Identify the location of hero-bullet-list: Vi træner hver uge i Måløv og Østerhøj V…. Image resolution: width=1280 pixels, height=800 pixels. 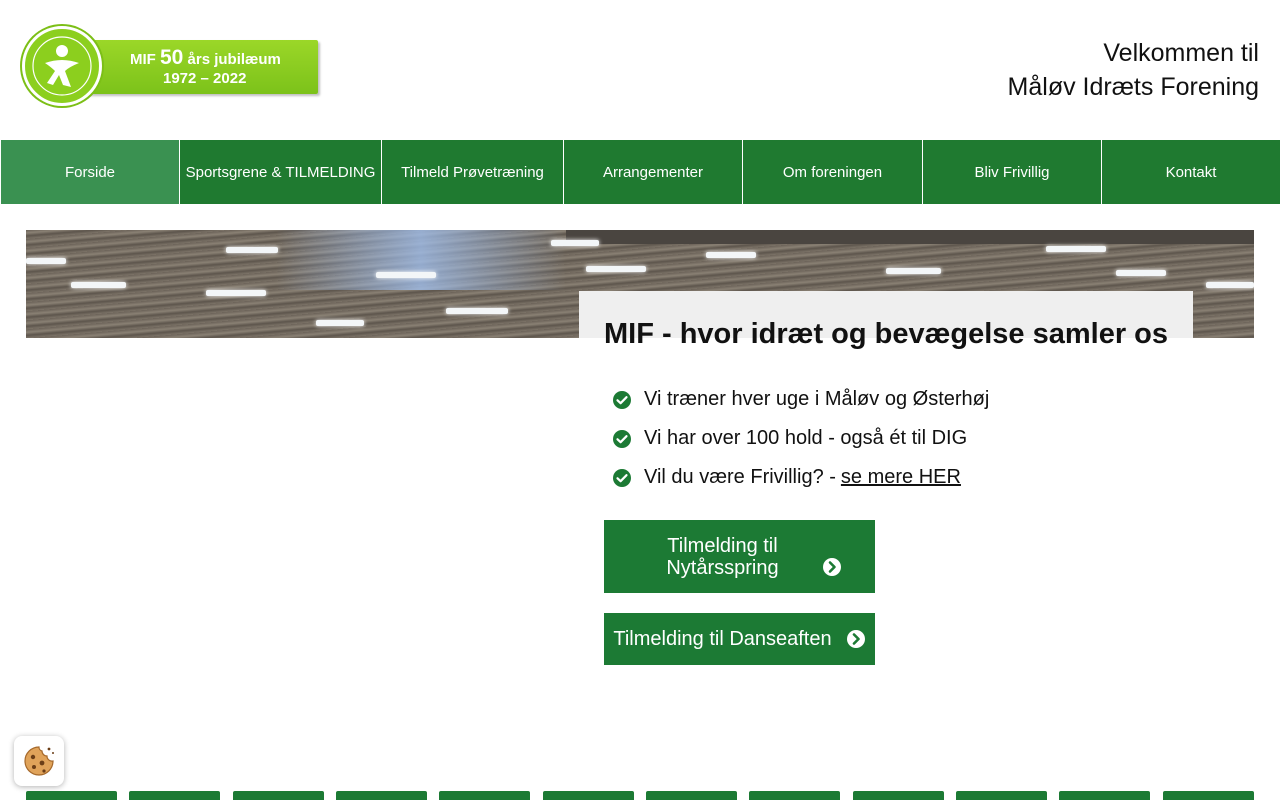
(800, 438).